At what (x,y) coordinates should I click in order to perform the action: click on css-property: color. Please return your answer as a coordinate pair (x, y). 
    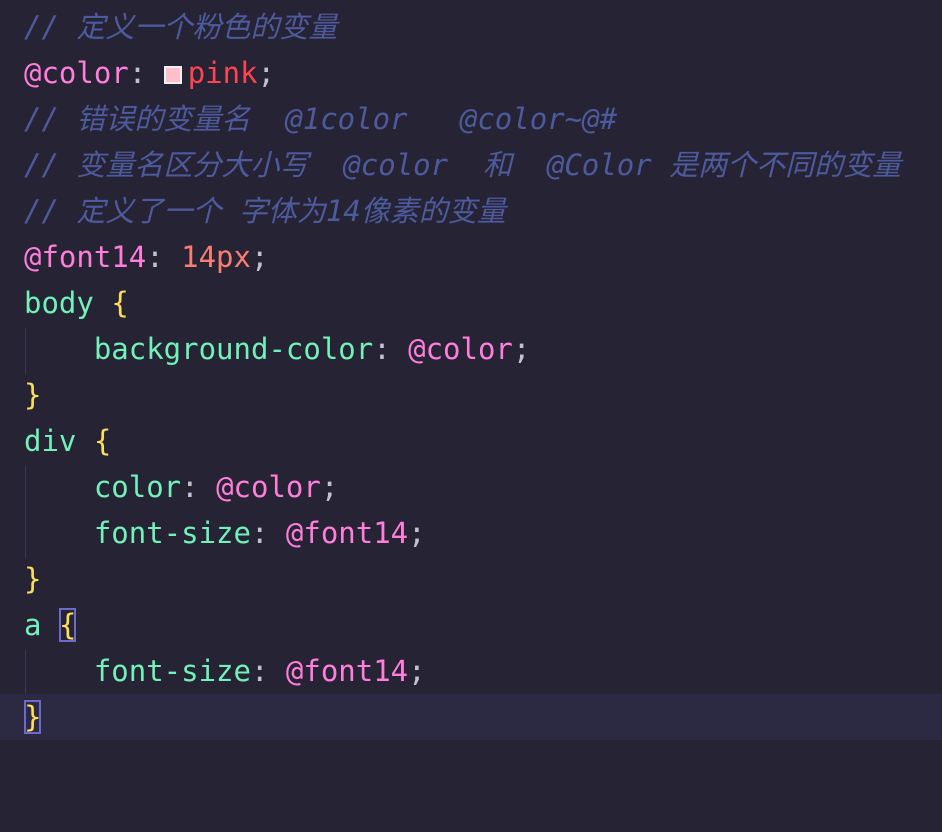
    Looking at the image, I should click on (137, 487).